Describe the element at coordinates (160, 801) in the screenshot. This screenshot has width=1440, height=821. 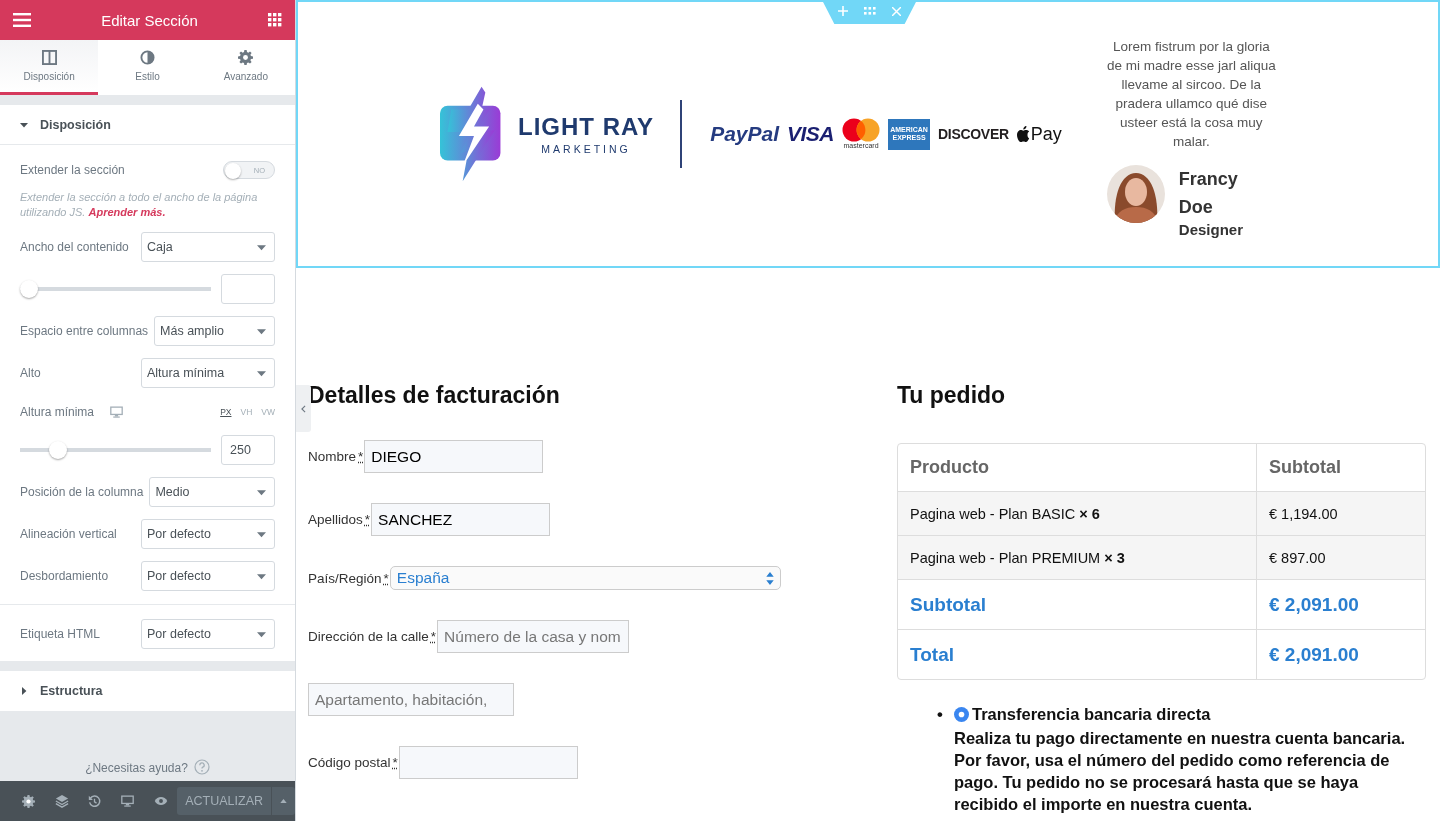
I see `eye-icon` at that location.